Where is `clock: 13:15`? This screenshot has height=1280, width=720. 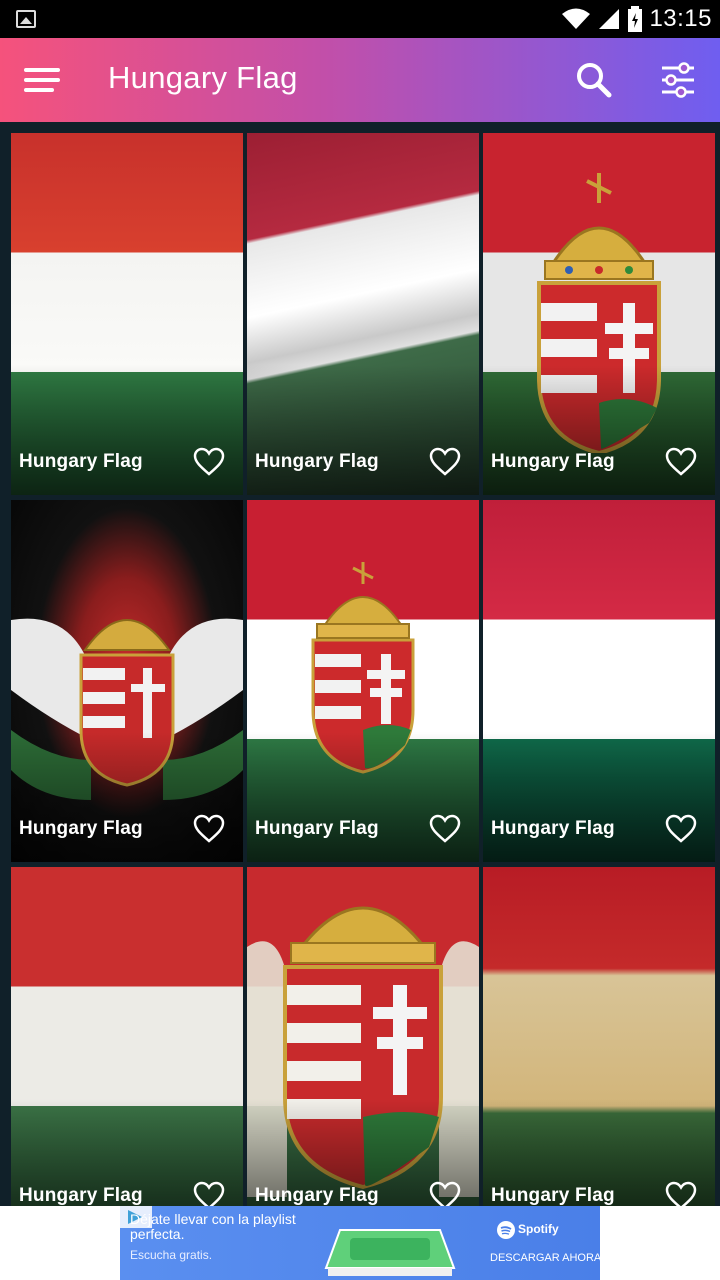 clock: 13:15 is located at coordinates (680, 18).